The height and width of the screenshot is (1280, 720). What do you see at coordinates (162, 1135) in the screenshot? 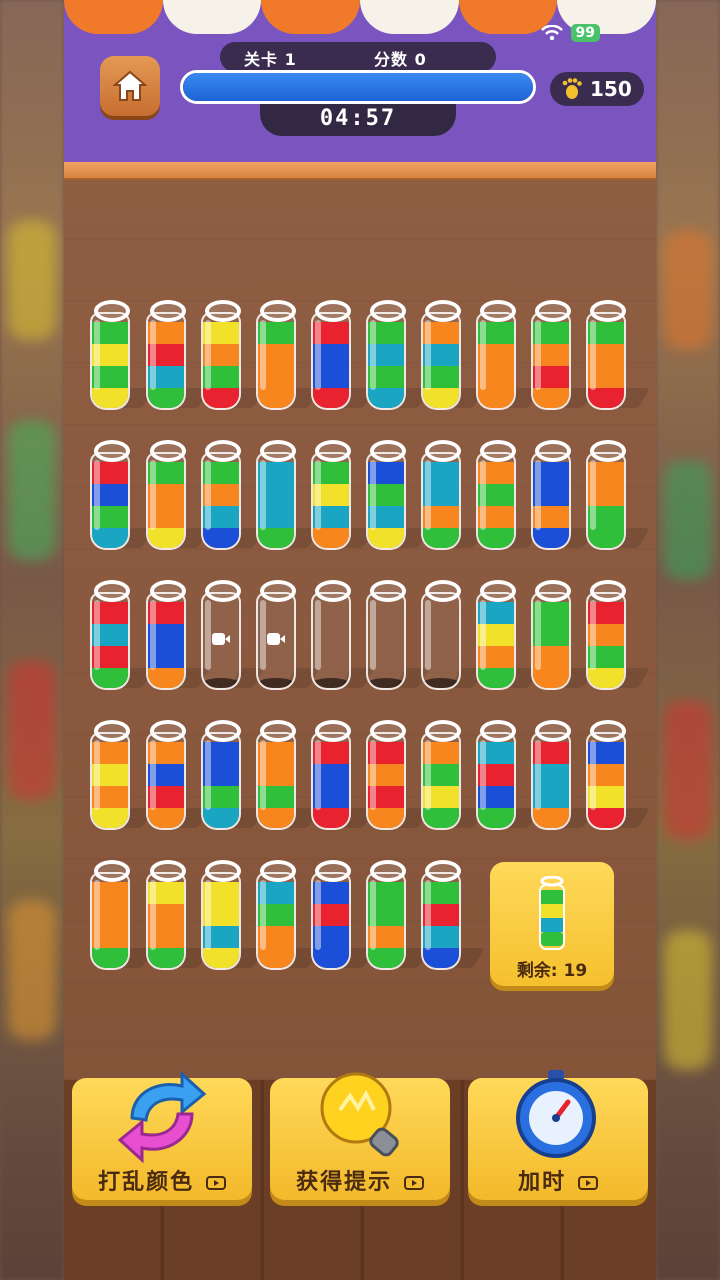
I see `shuffle-colors-button: 打乱颜色` at bounding box center [162, 1135].